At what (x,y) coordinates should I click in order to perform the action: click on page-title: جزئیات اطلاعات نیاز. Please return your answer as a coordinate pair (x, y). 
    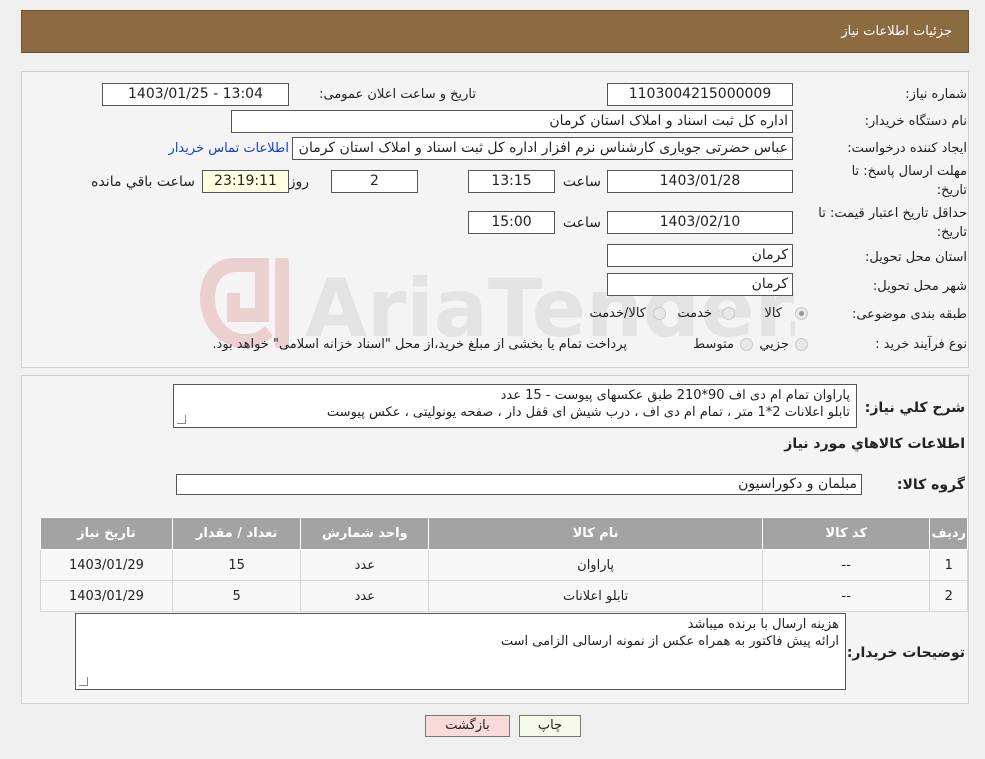
    Looking at the image, I should click on (896, 31).